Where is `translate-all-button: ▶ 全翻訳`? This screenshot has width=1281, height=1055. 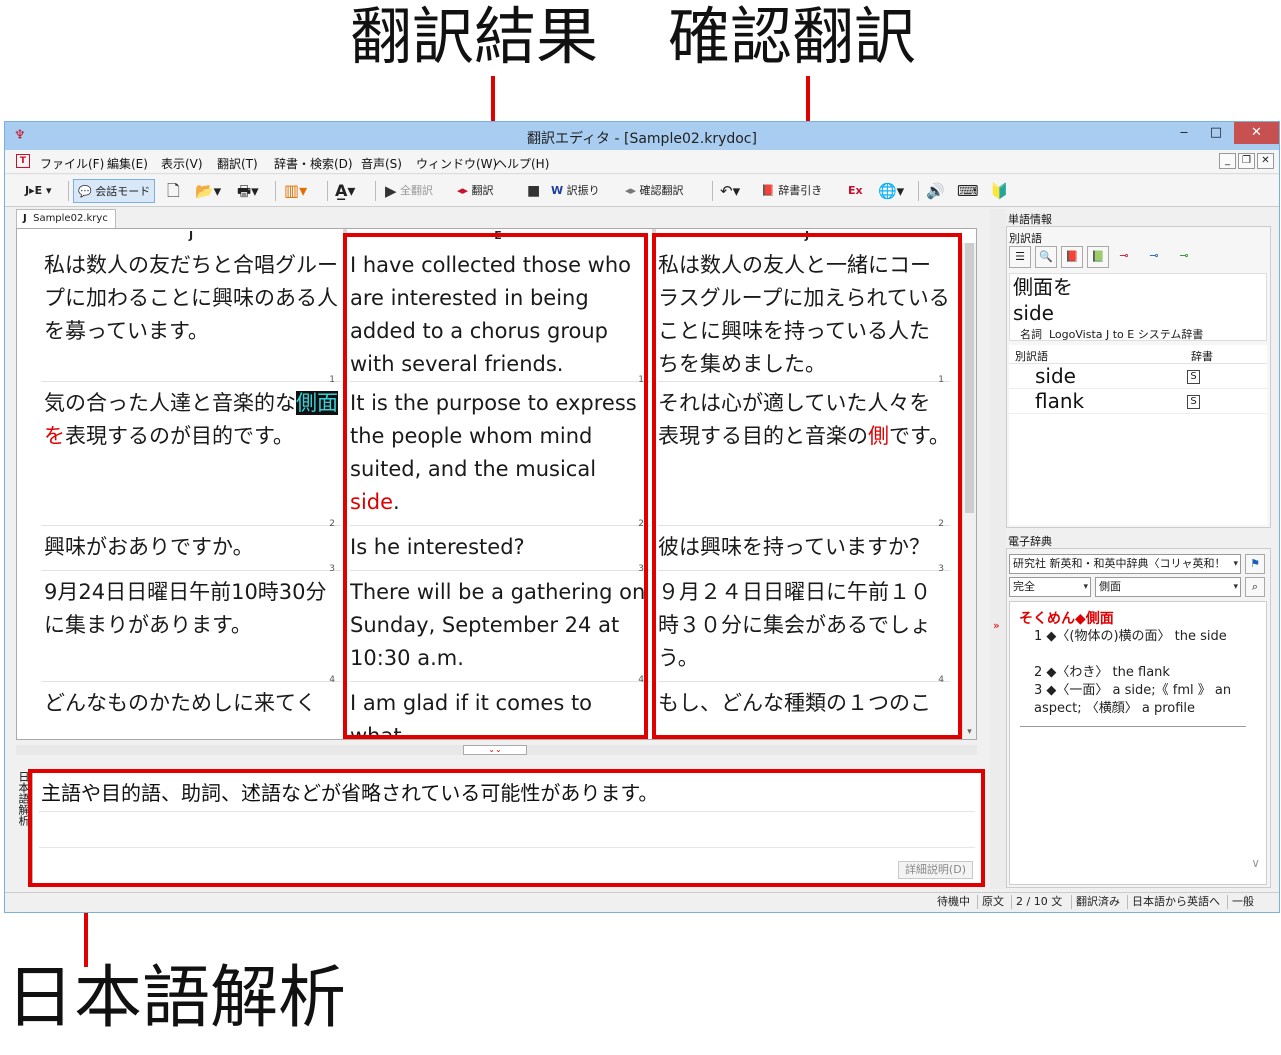
translate-all-button: ▶ 全翻訳 is located at coordinates (409, 191).